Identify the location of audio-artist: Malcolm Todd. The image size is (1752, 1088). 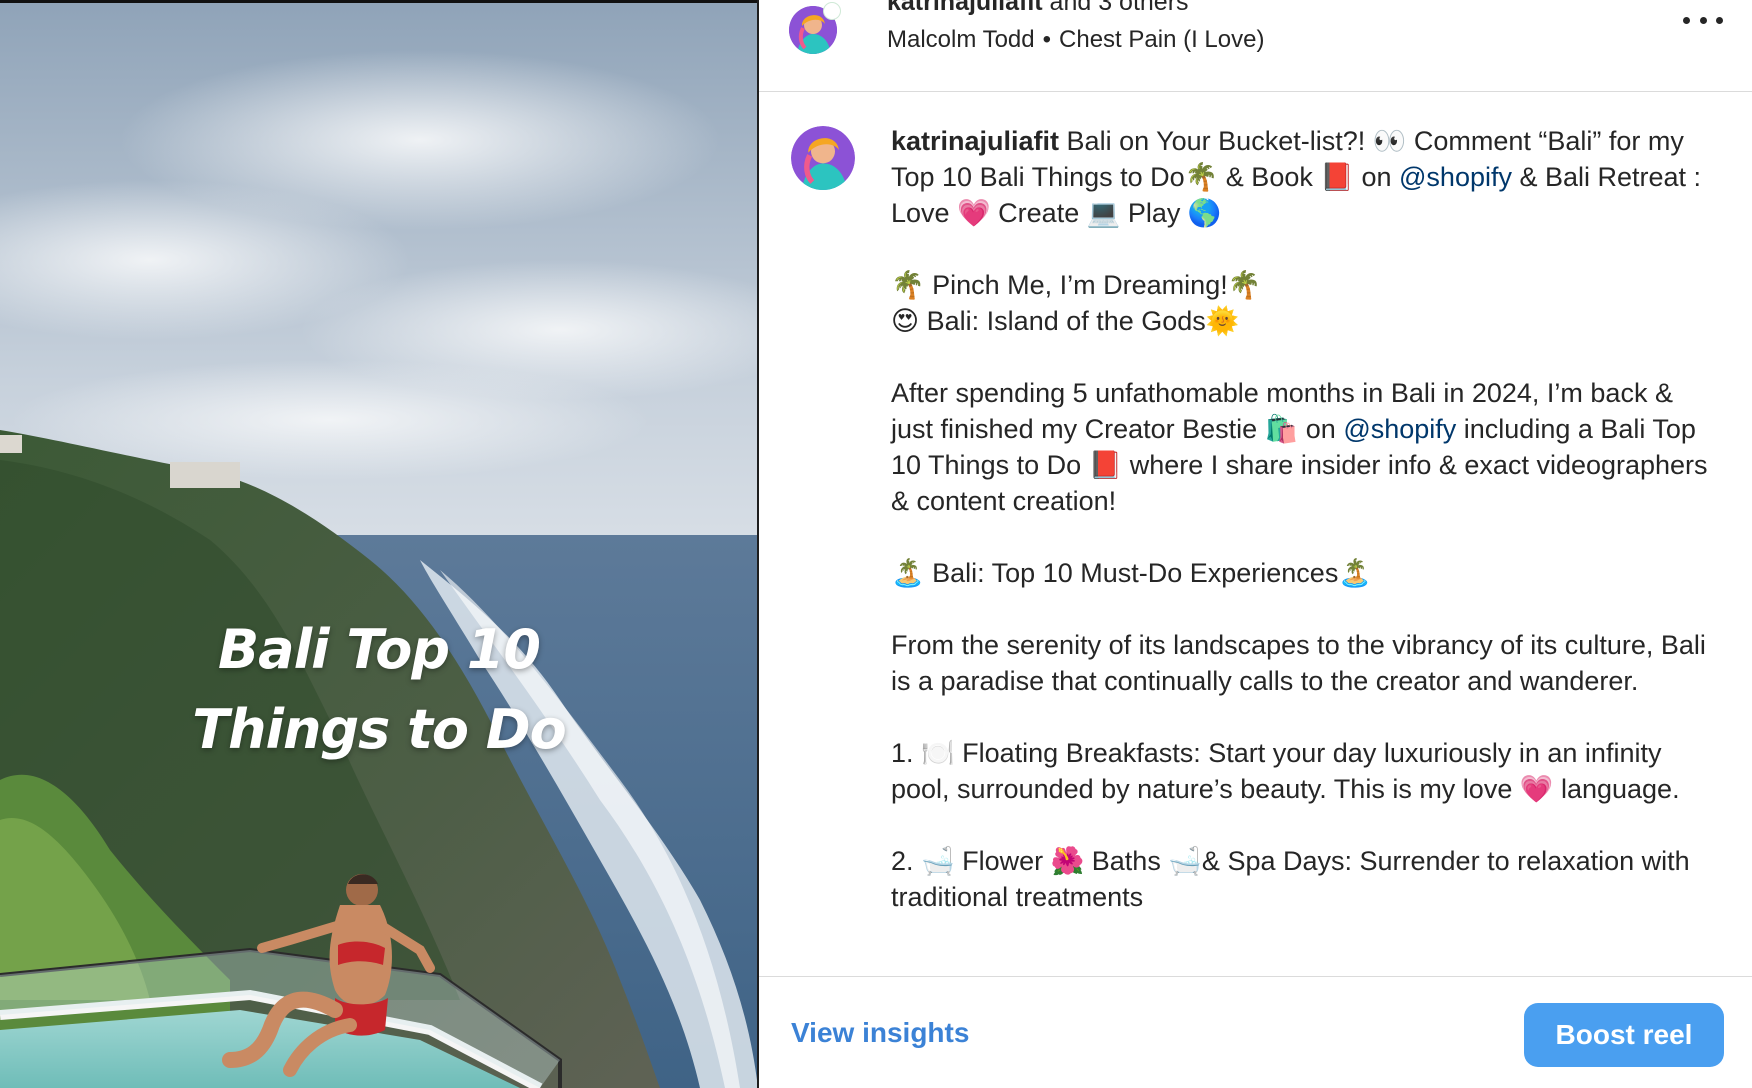
(961, 39).